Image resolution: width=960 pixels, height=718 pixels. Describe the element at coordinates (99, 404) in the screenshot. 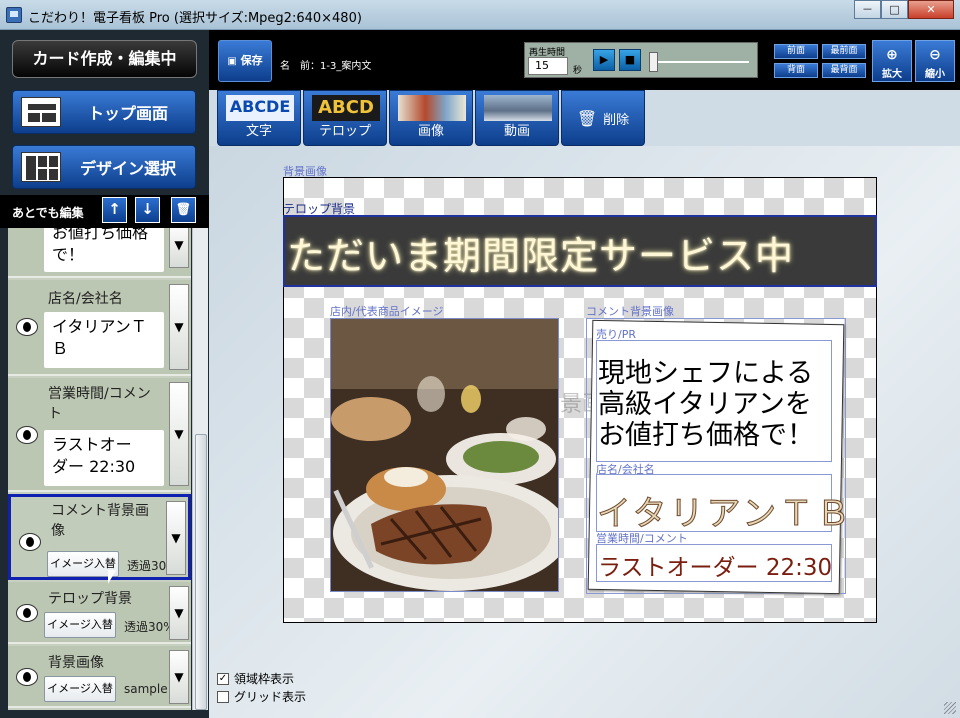

I see `layer-name: 営業時間/コメント` at that location.